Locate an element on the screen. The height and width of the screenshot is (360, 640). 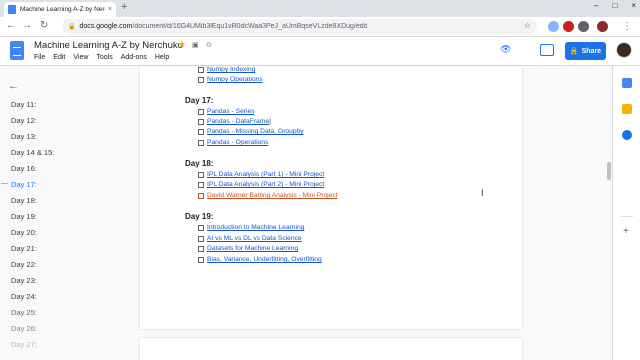
browser-tab: Machine Learning A-Z by Nerchuko × is located at coordinates (60, 9).